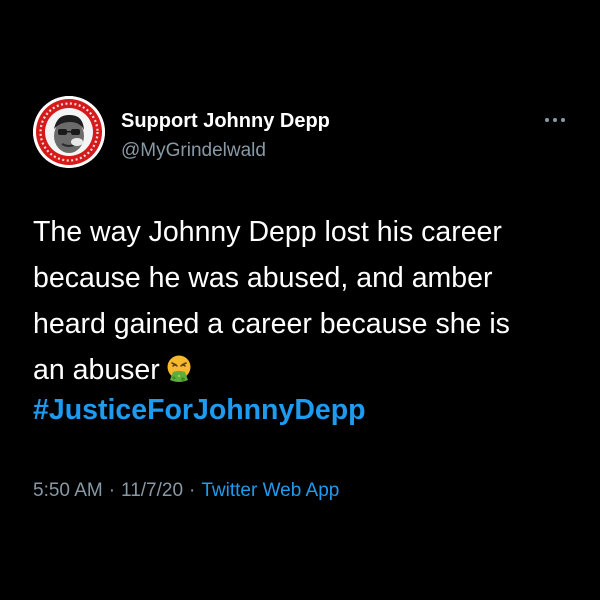 The image size is (600, 600). Describe the element at coordinates (96, 370) in the screenshot. I see `tweet-text-line: an abuser` at that location.